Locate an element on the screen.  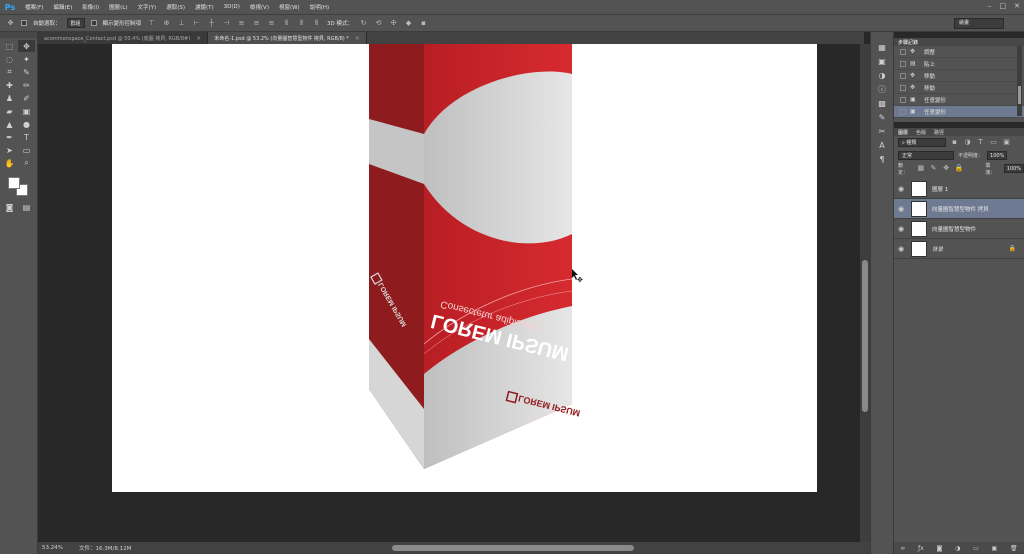
quick-mask-icon: ◙ is located at coordinates (9, 207).